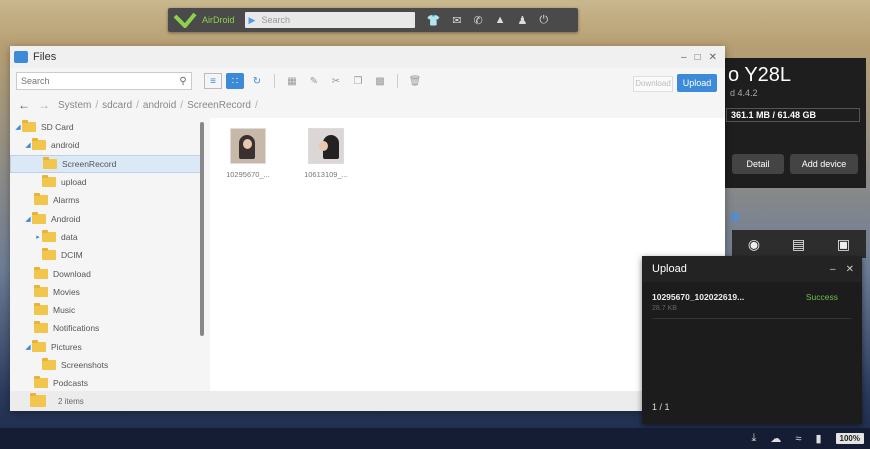 This screenshot has width=870, height=449. Describe the element at coordinates (106, 127) in the screenshot. I see `tree-item-sd-card: ◢ SD Card` at that location.